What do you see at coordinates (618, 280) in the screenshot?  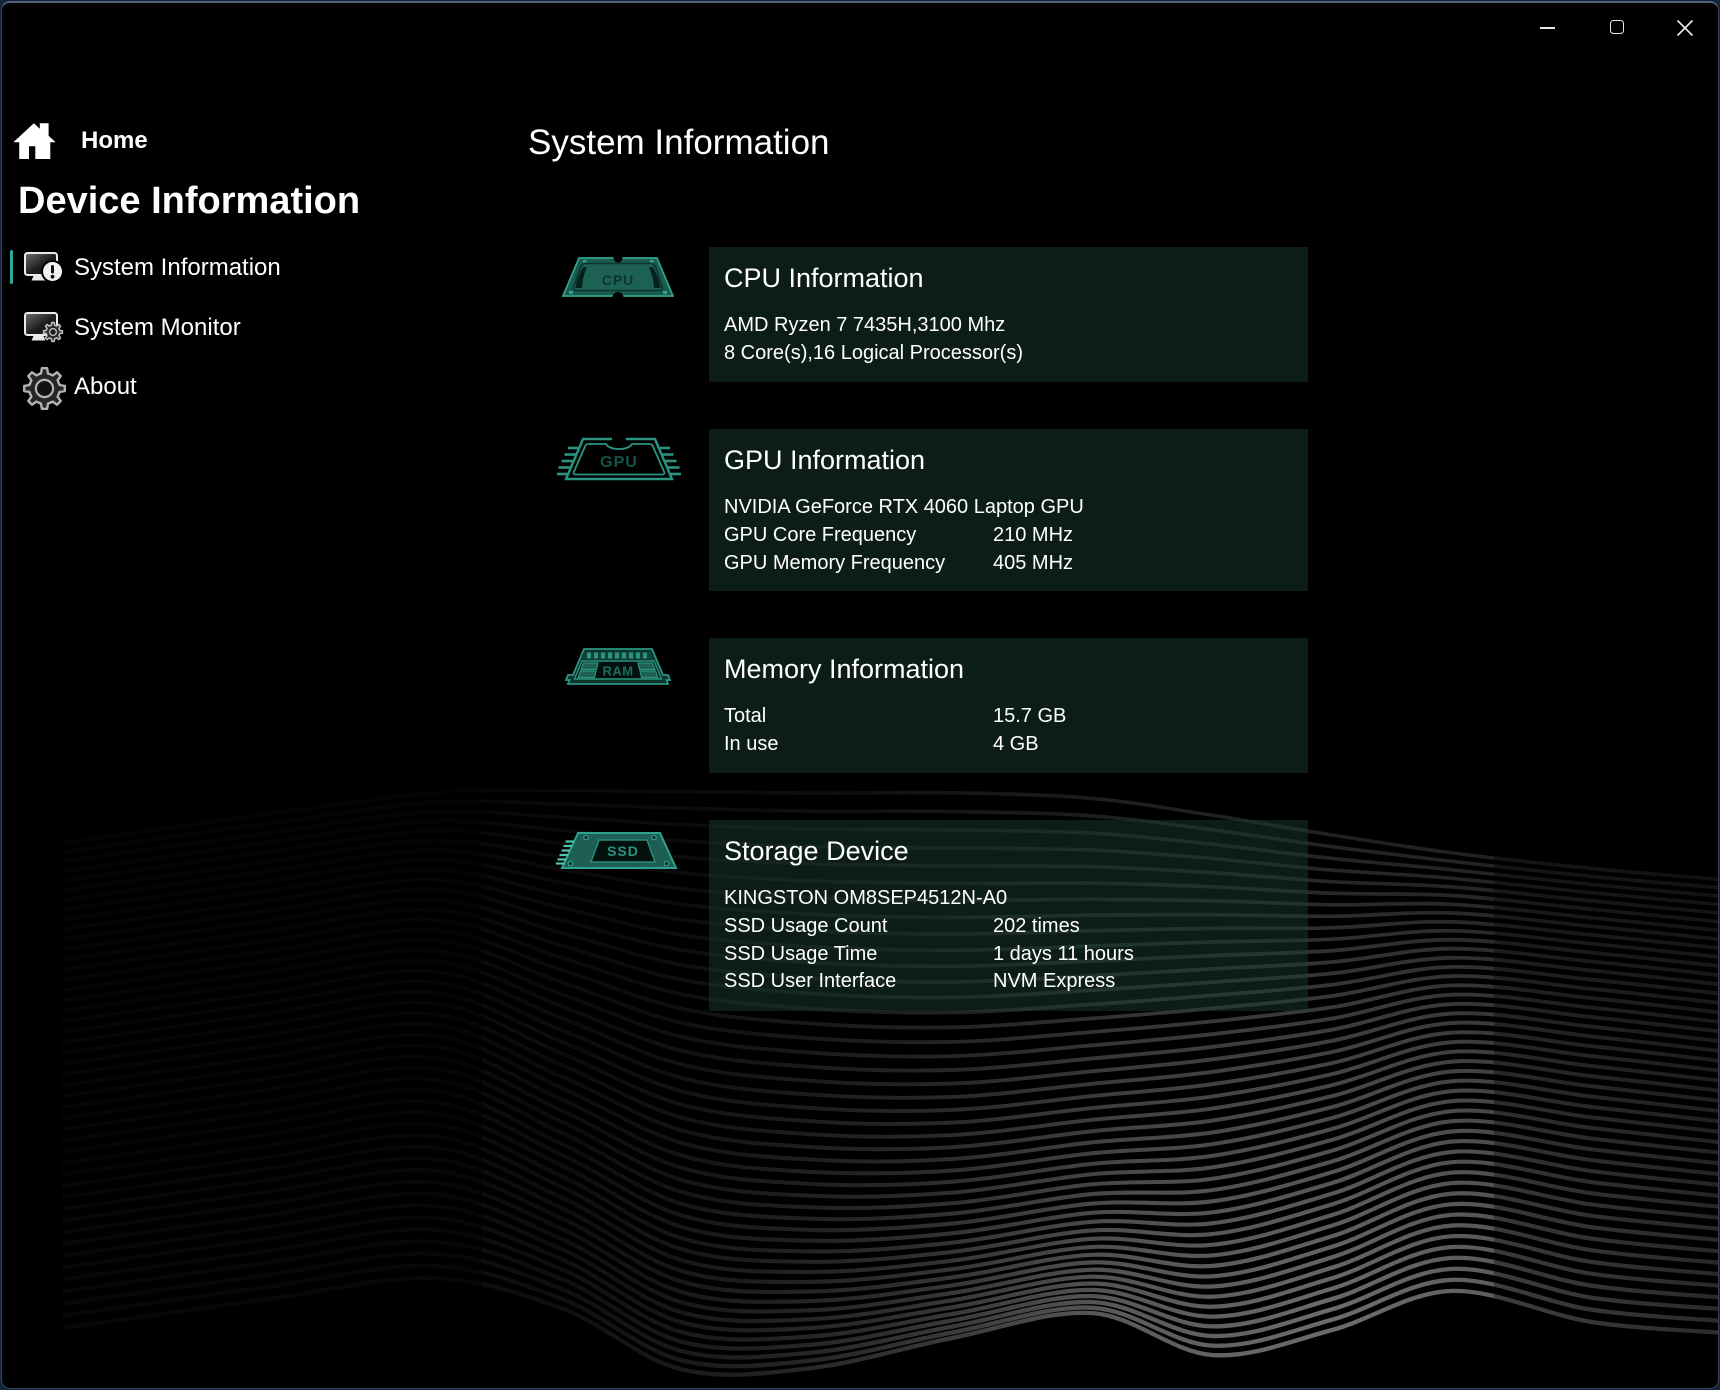 I see `svg-text: CPU` at bounding box center [618, 280].